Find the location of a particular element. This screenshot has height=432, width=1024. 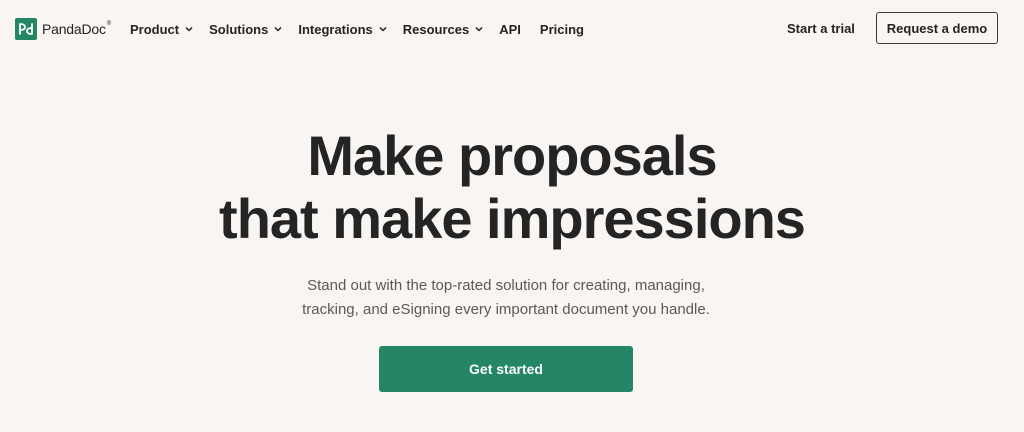

nav-label: Product is located at coordinates (155, 29).